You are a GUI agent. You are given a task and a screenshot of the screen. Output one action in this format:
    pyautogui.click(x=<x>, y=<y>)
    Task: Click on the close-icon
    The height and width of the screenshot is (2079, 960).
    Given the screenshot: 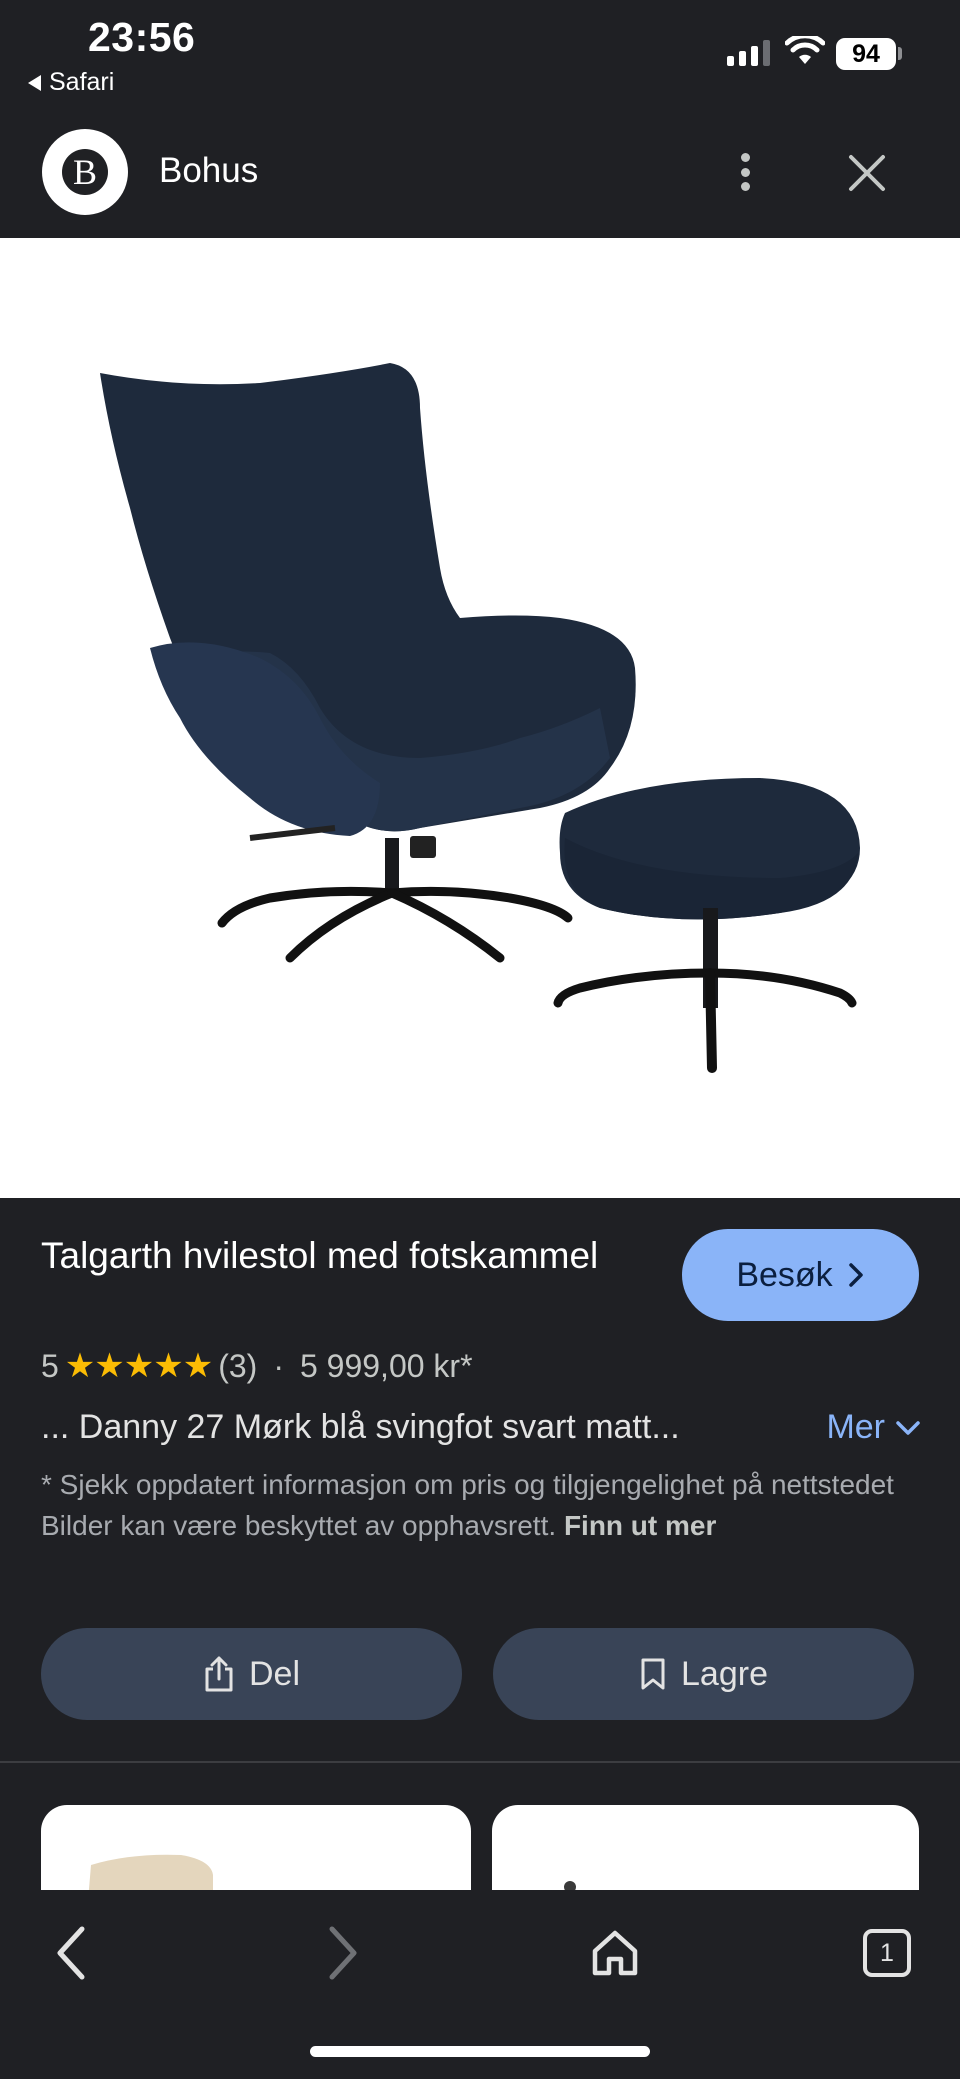 What is the action you would take?
    pyautogui.click(x=867, y=173)
    